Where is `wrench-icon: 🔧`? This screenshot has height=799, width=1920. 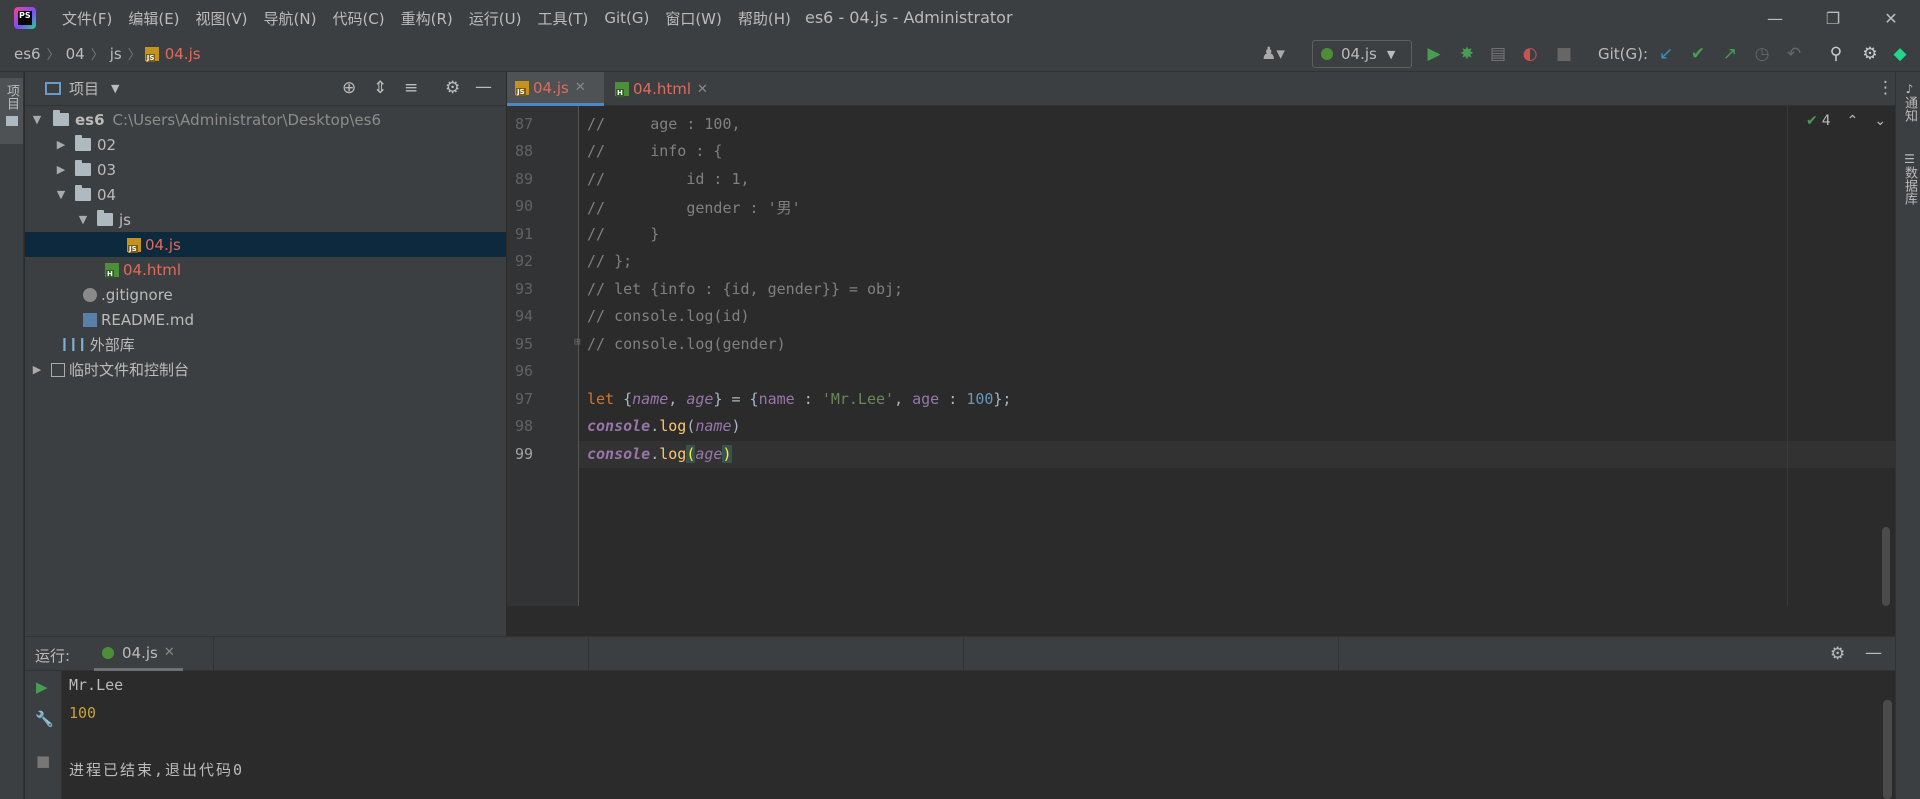 wrench-icon: 🔧 is located at coordinates (44, 719).